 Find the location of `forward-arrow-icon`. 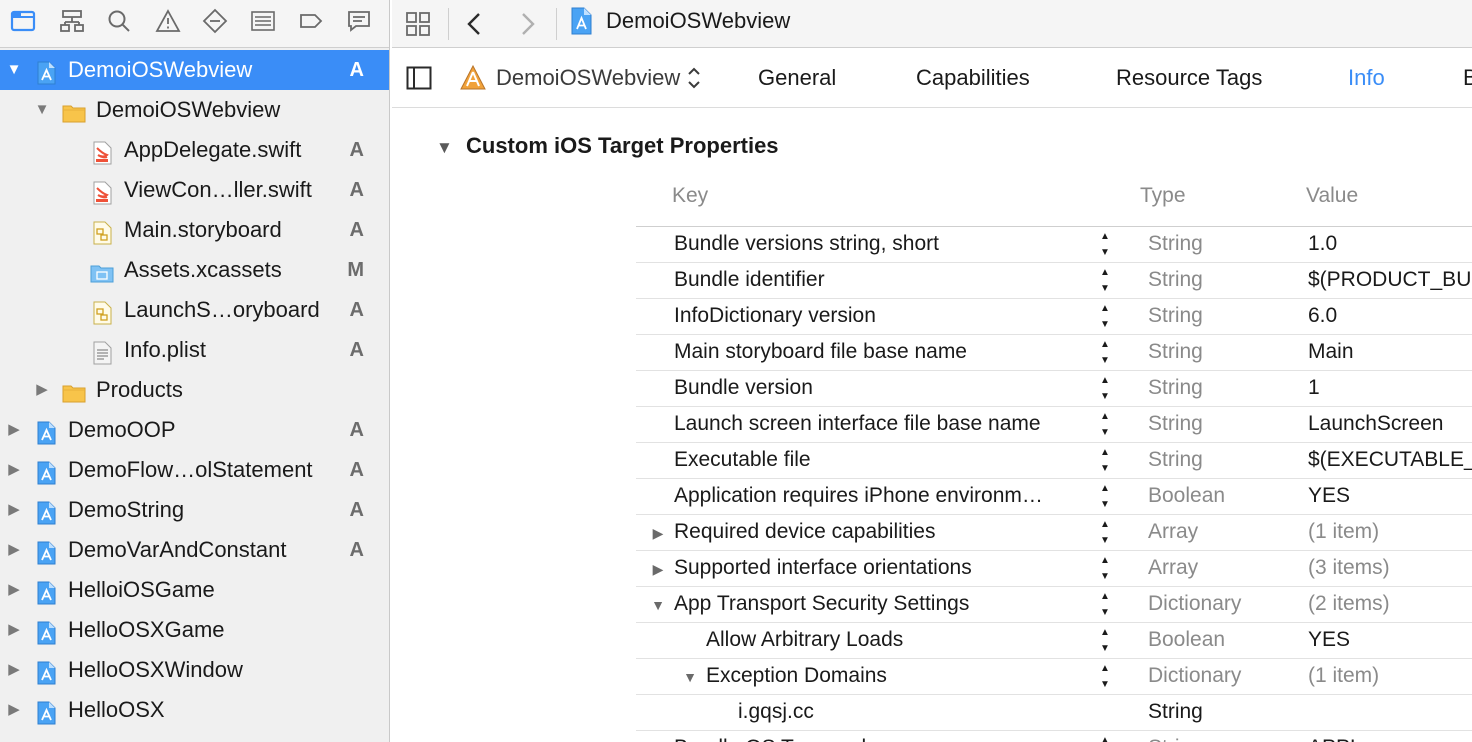

forward-arrow-icon is located at coordinates (528, 24).